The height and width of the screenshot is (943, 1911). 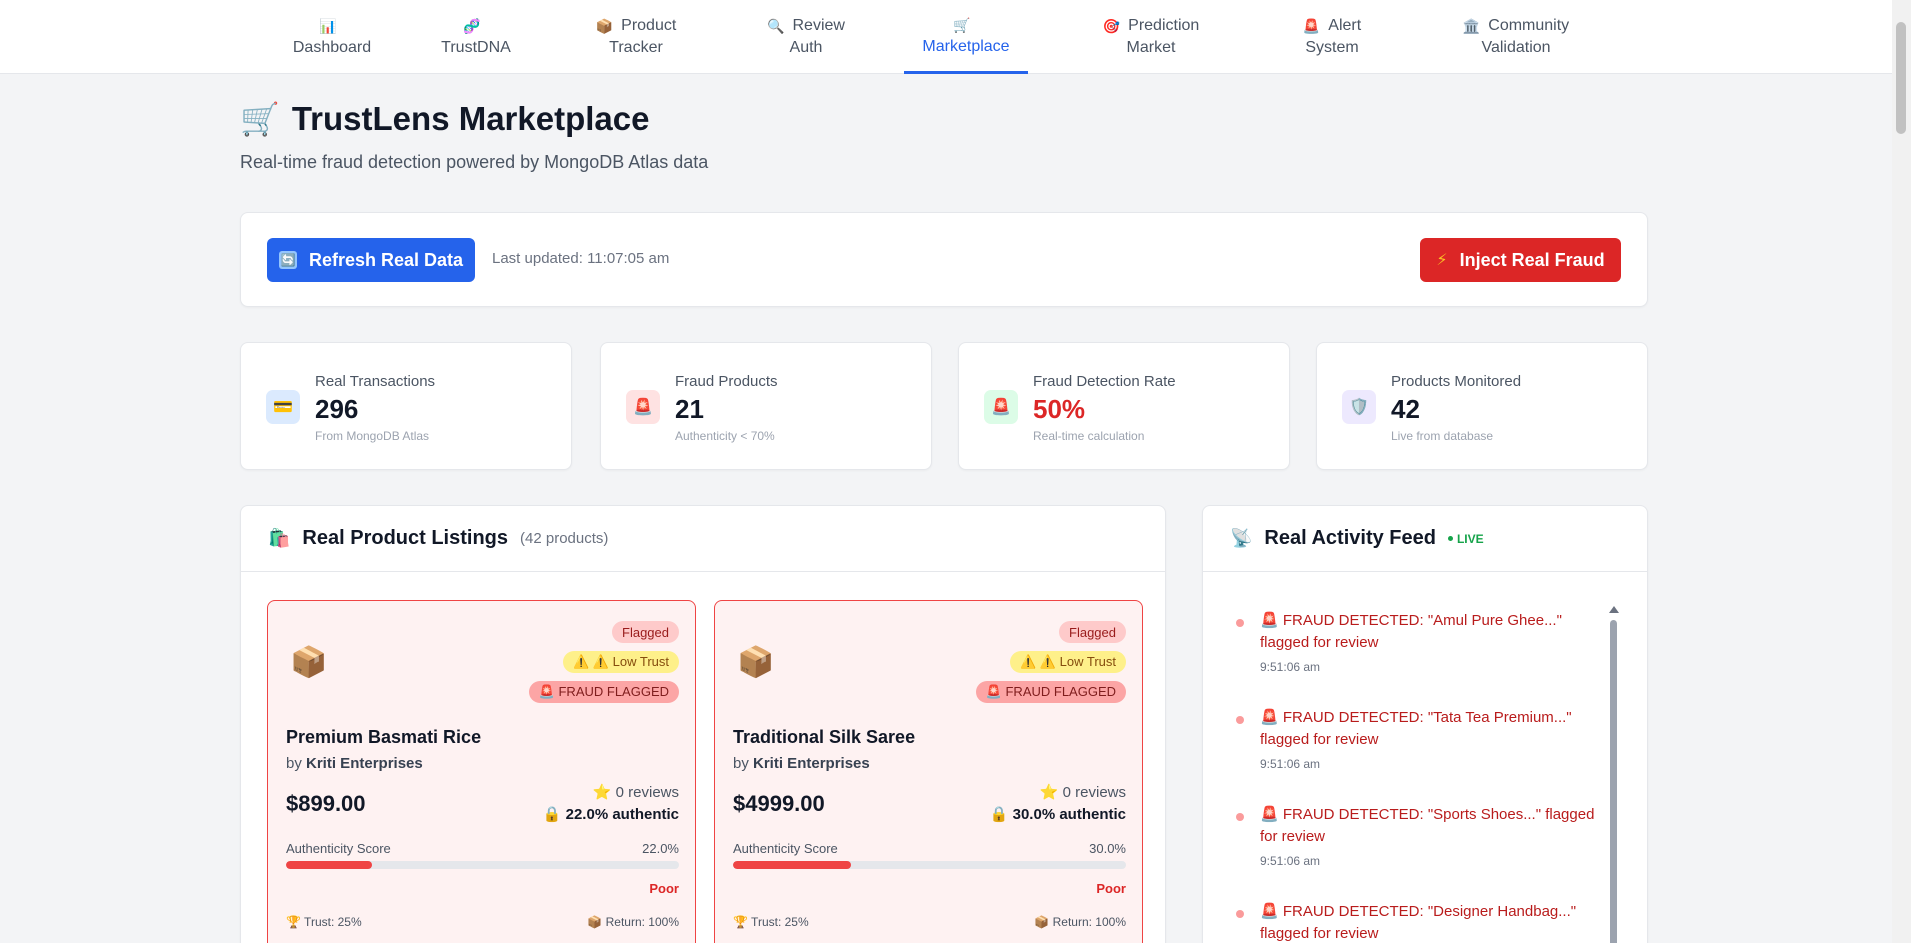 I want to click on feed-scrollbar, so click(x=1614, y=774).